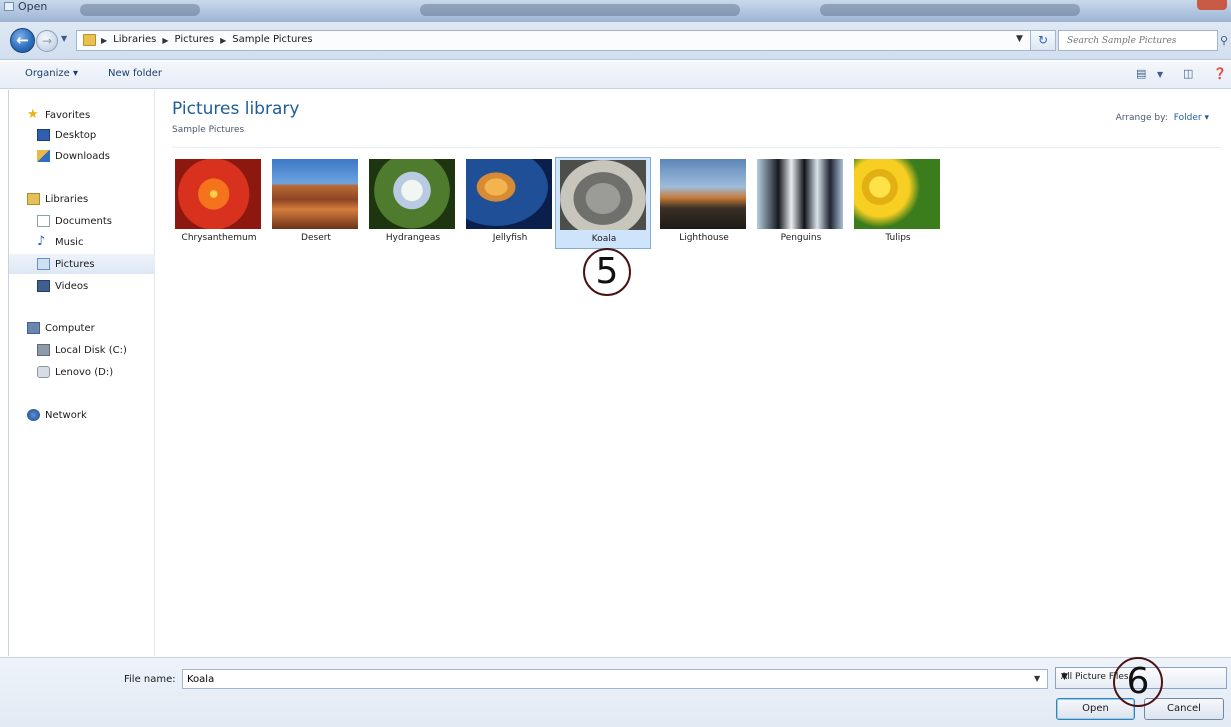  Describe the element at coordinates (43, 264) in the screenshot. I see `pictures-icon` at that location.